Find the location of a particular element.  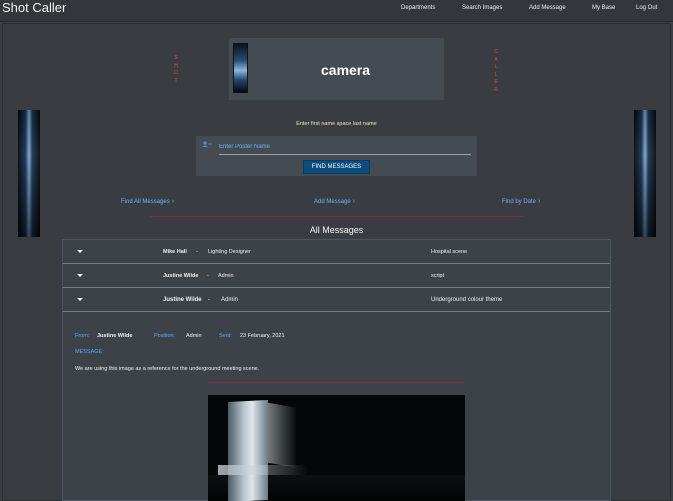

find-by-date-label: Find by Date is located at coordinates (519, 202).